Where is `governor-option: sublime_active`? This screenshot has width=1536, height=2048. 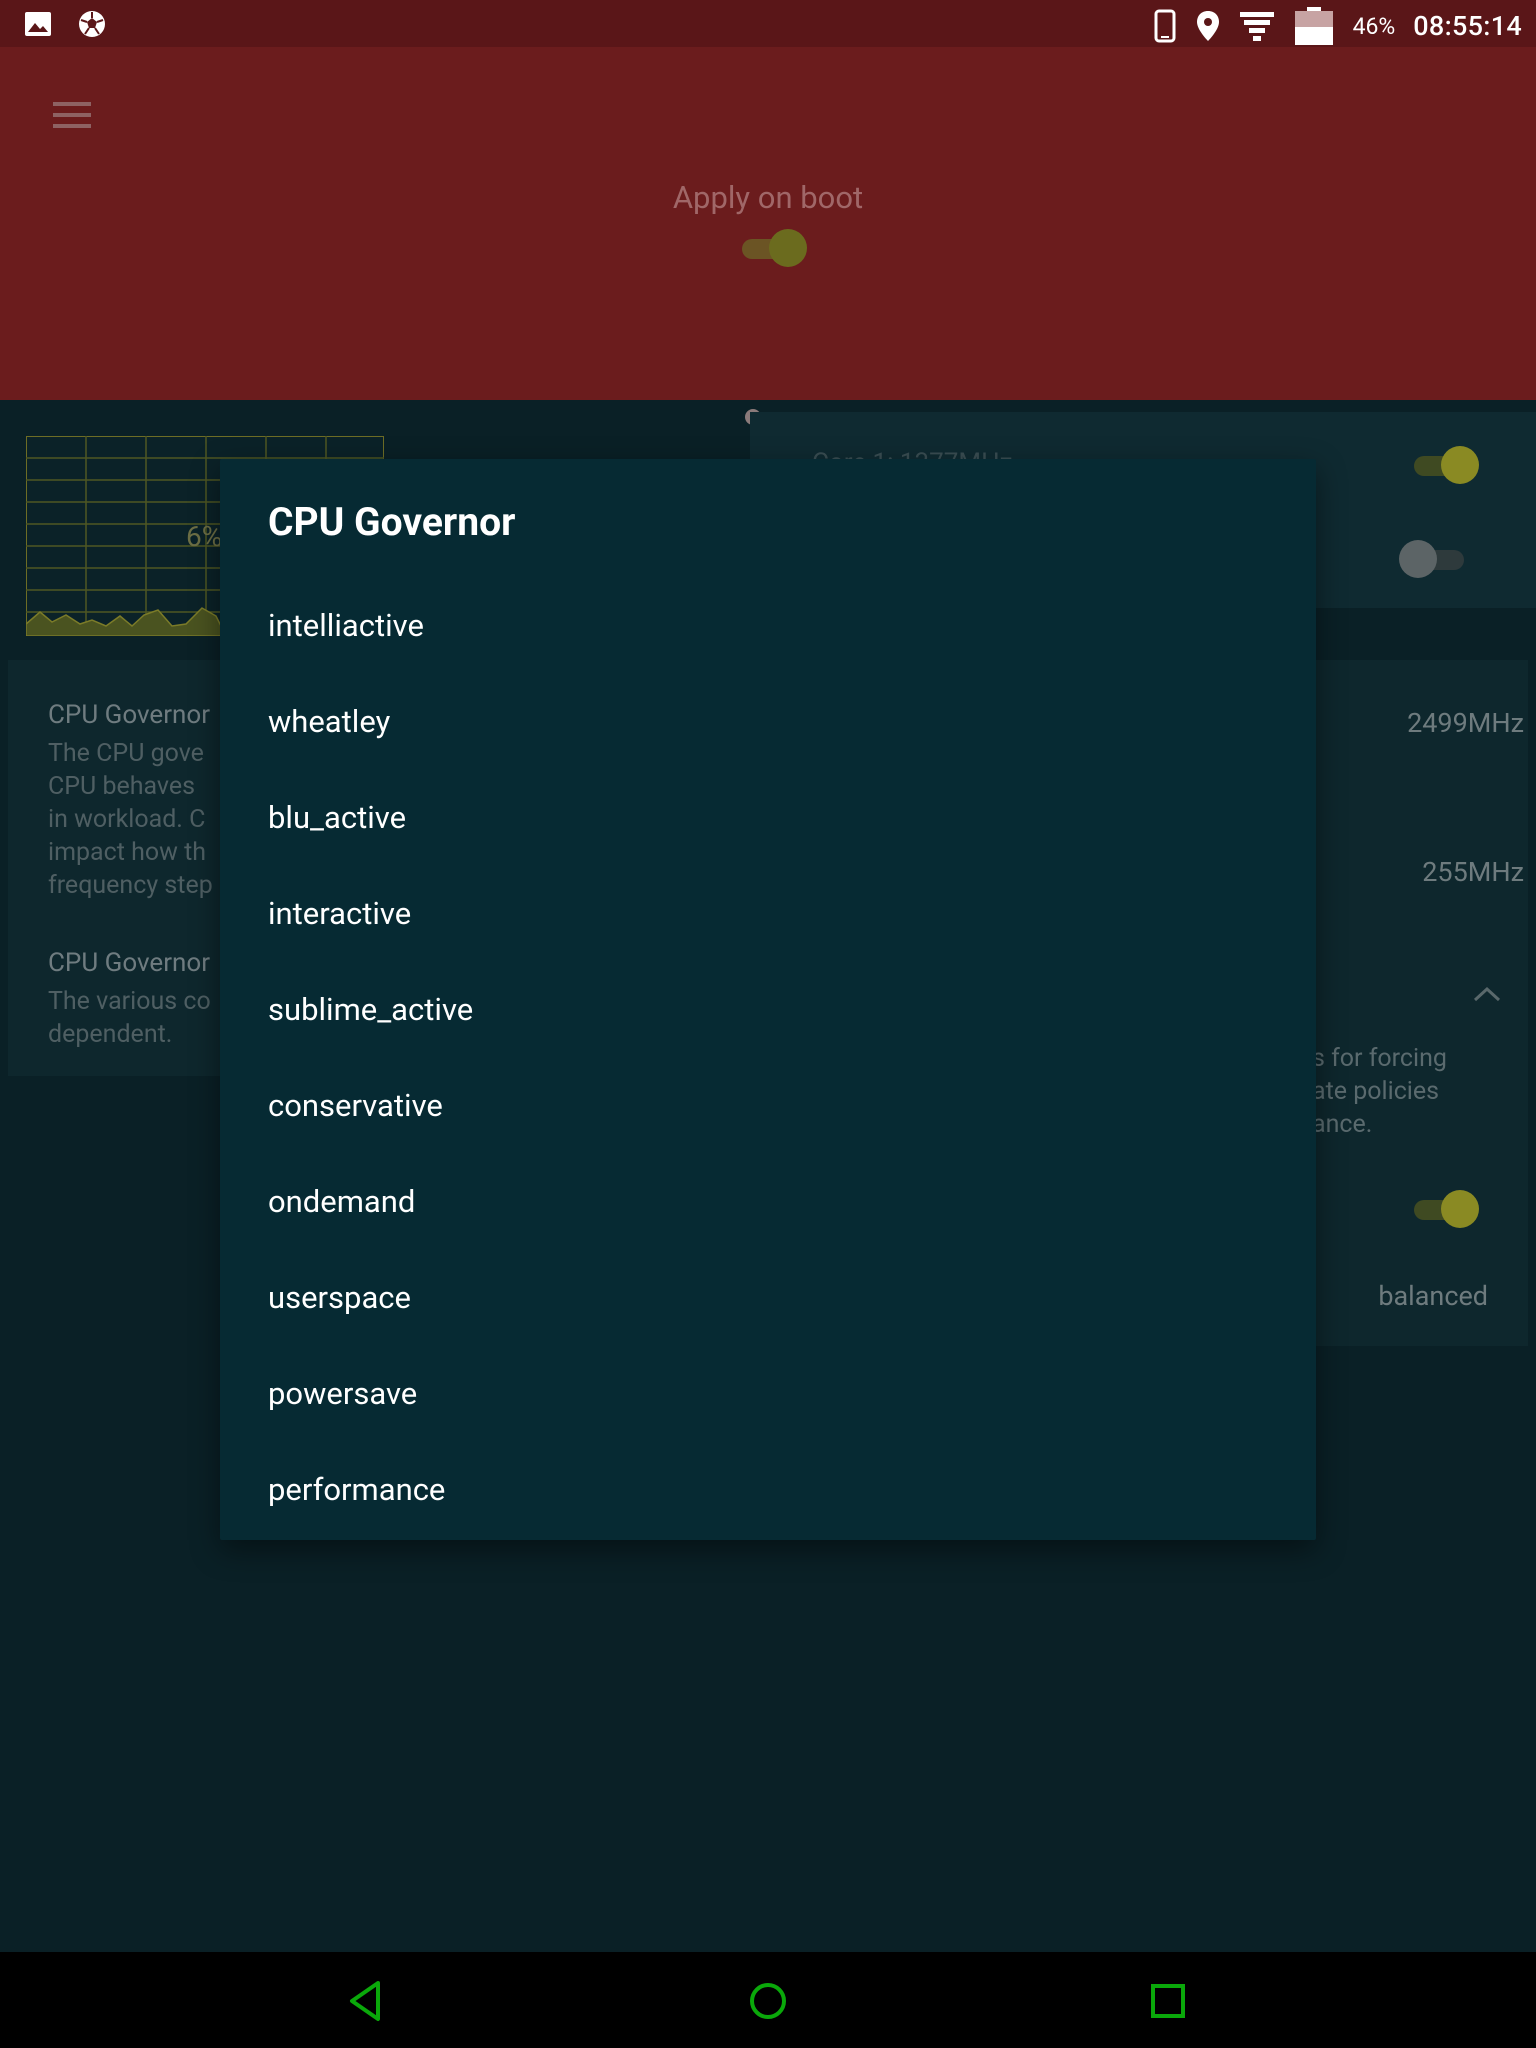 governor-option: sublime_active is located at coordinates (768, 1009).